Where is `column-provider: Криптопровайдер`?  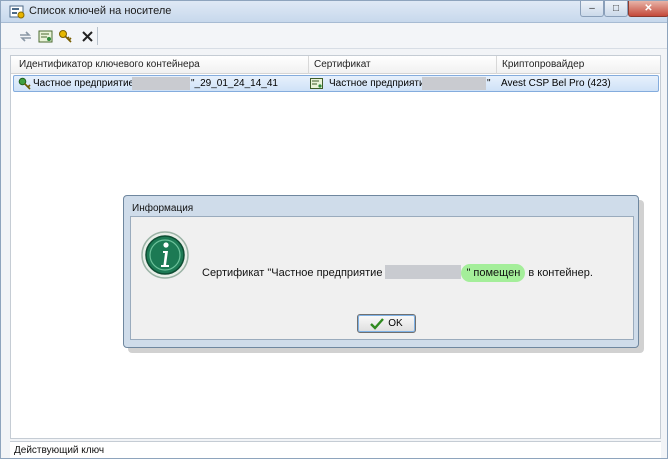 column-provider: Криптопровайдер is located at coordinates (543, 64).